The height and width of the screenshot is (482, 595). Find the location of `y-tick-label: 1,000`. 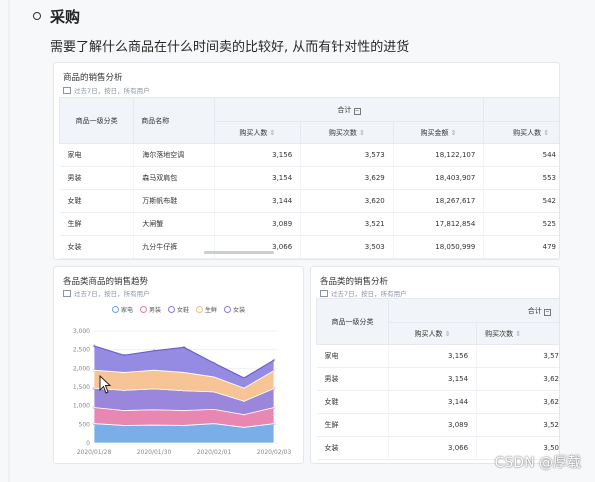

y-tick-label: 1,000 is located at coordinates (81, 406).